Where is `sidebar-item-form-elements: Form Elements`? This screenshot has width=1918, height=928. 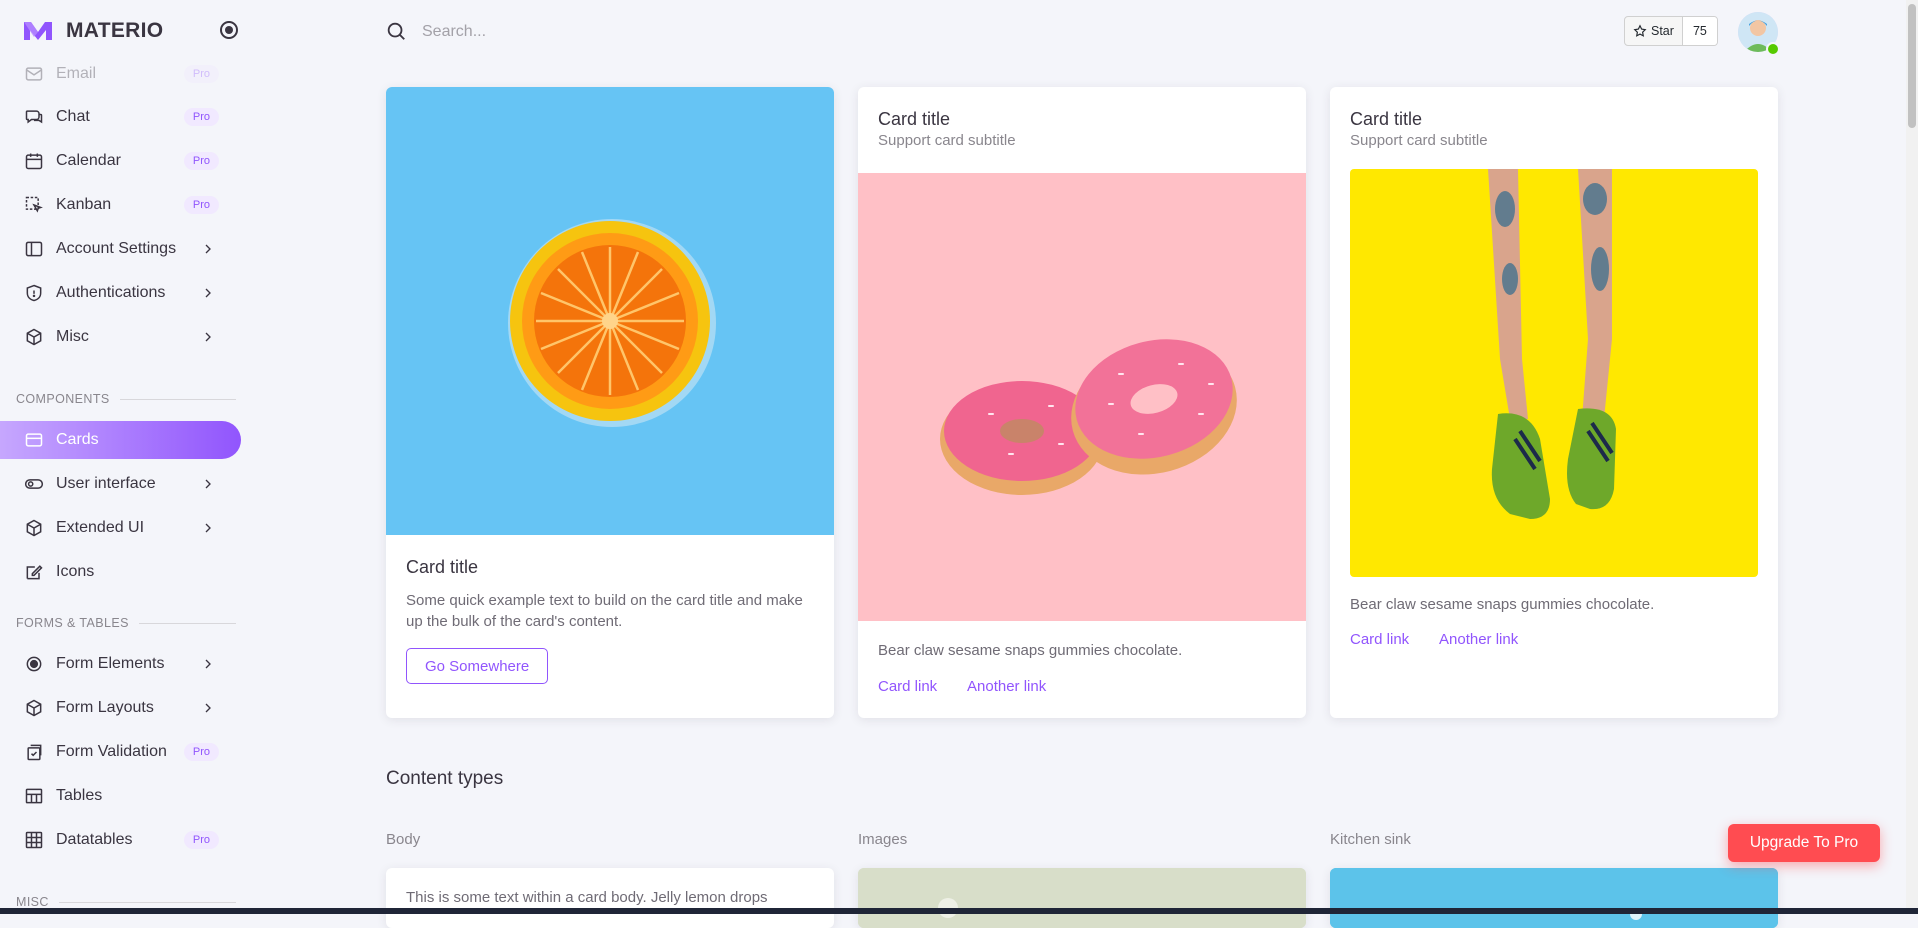
sidebar-item-form-elements: Form Elements is located at coordinates (120, 664).